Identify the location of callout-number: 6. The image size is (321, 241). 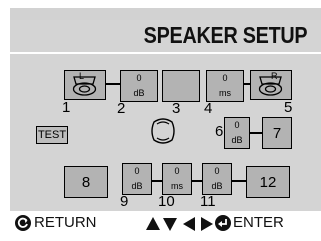
(219, 131).